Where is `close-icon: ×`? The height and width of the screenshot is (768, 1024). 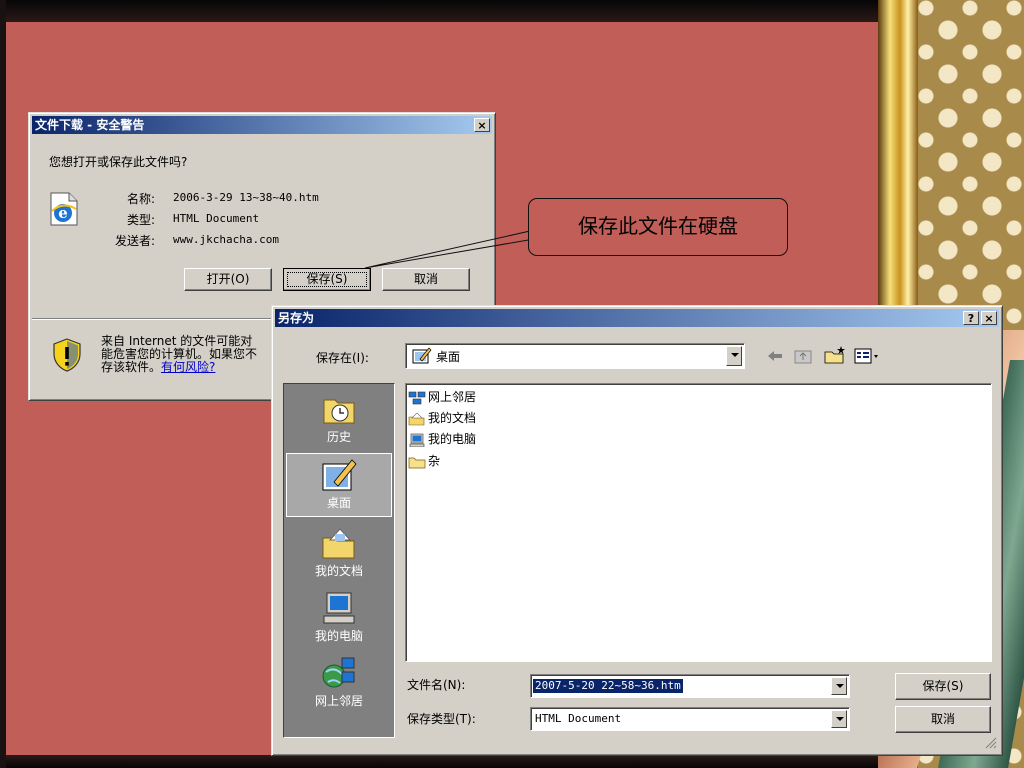
close-icon: × is located at coordinates (989, 318).